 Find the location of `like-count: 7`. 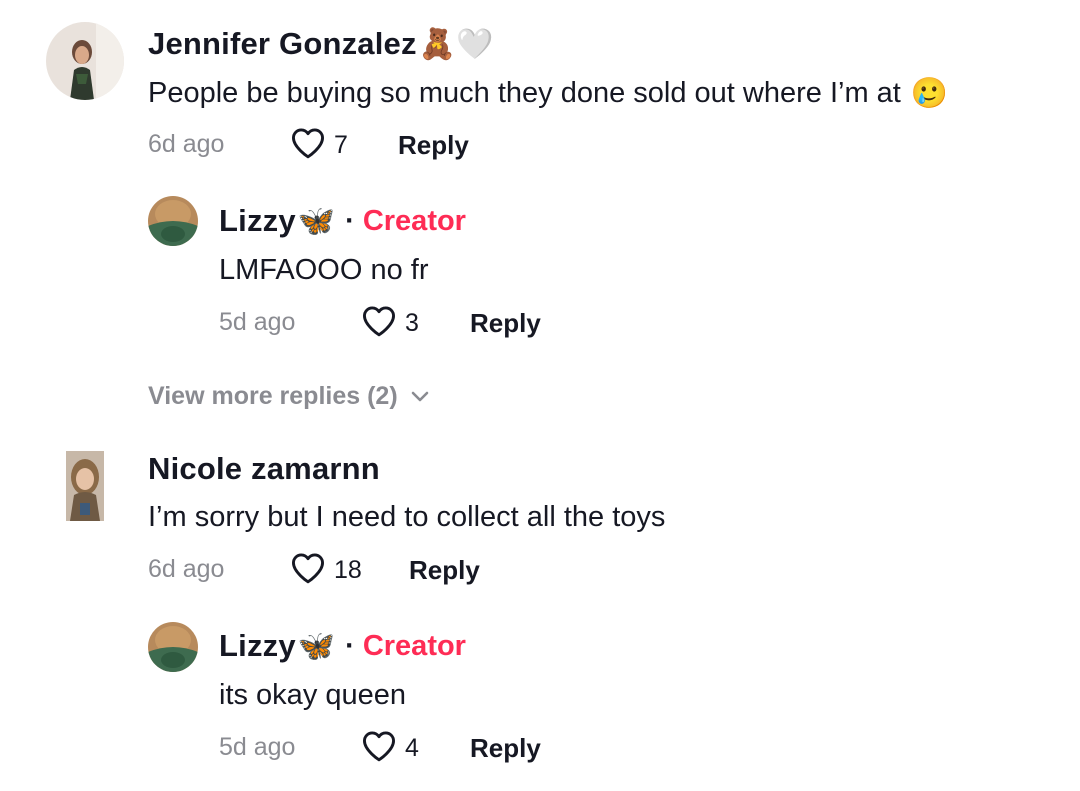

like-count: 7 is located at coordinates (341, 144).